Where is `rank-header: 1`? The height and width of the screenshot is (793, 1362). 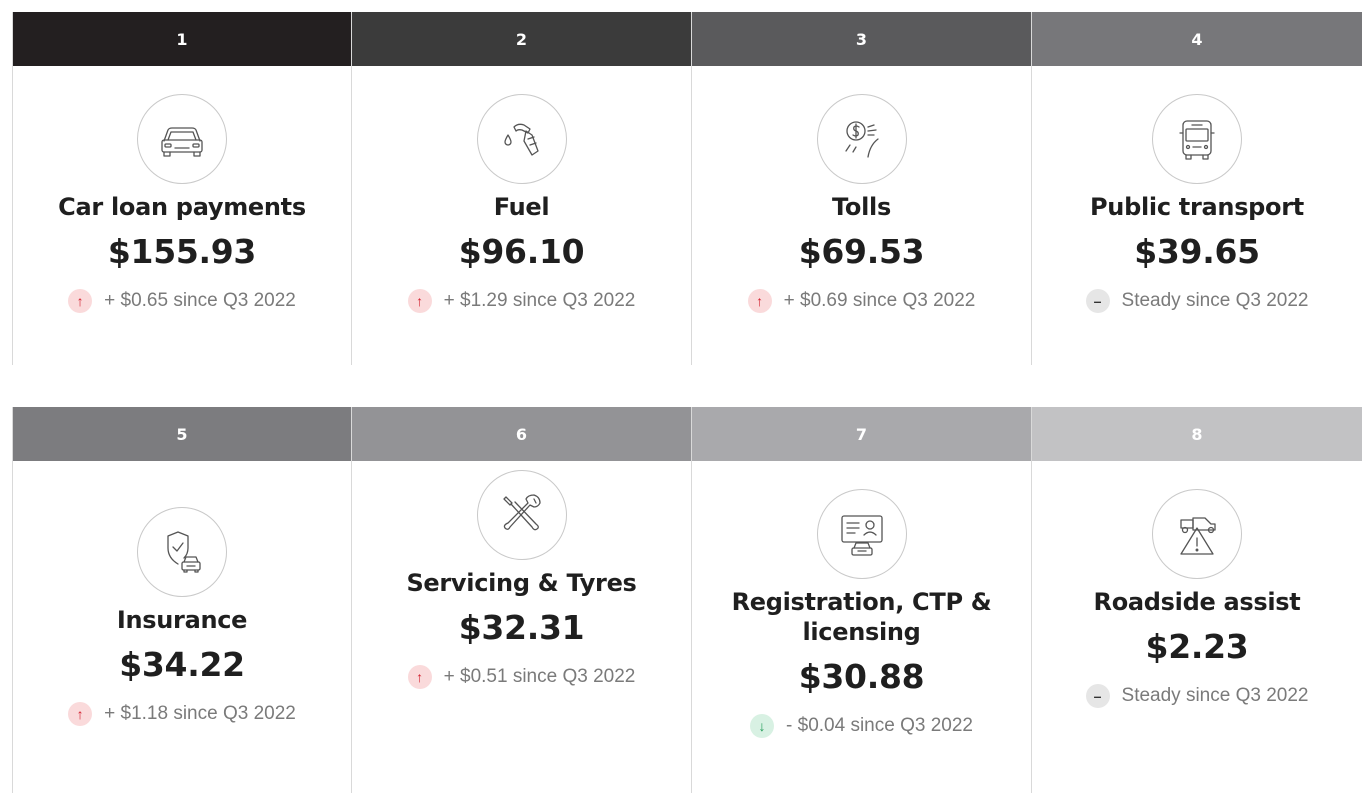 rank-header: 1 is located at coordinates (182, 39).